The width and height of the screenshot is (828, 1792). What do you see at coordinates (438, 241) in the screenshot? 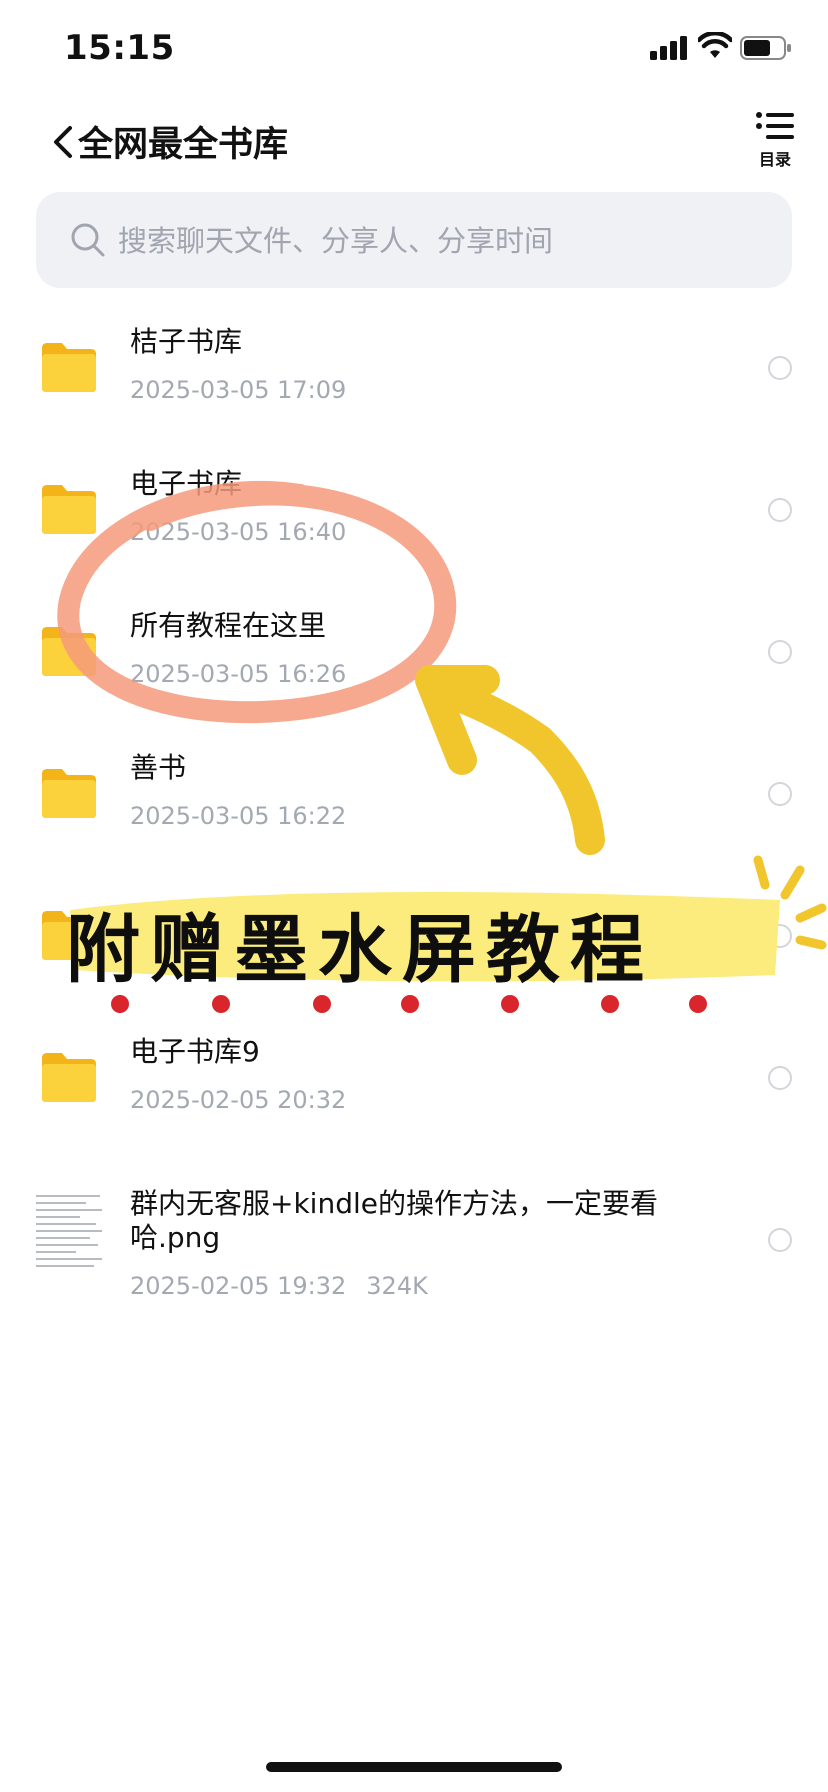
I see `search-input` at bounding box center [438, 241].